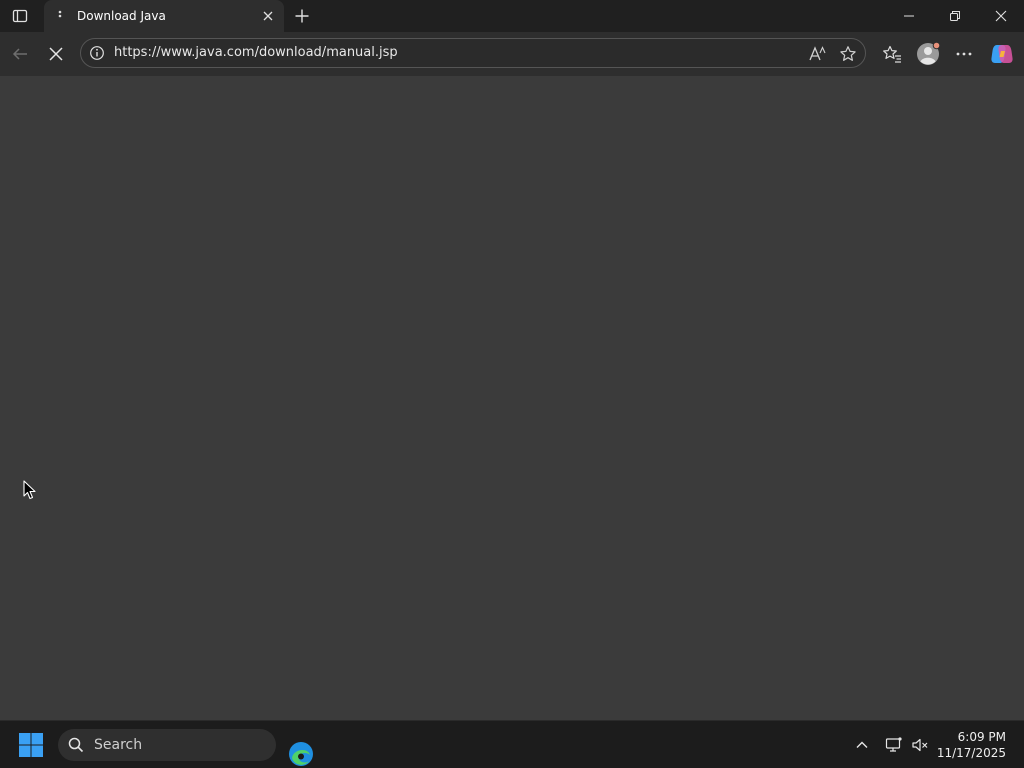 This screenshot has height=768, width=1024. What do you see at coordinates (981, 737) in the screenshot?
I see `clock-time: 6:09 PM` at bounding box center [981, 737].